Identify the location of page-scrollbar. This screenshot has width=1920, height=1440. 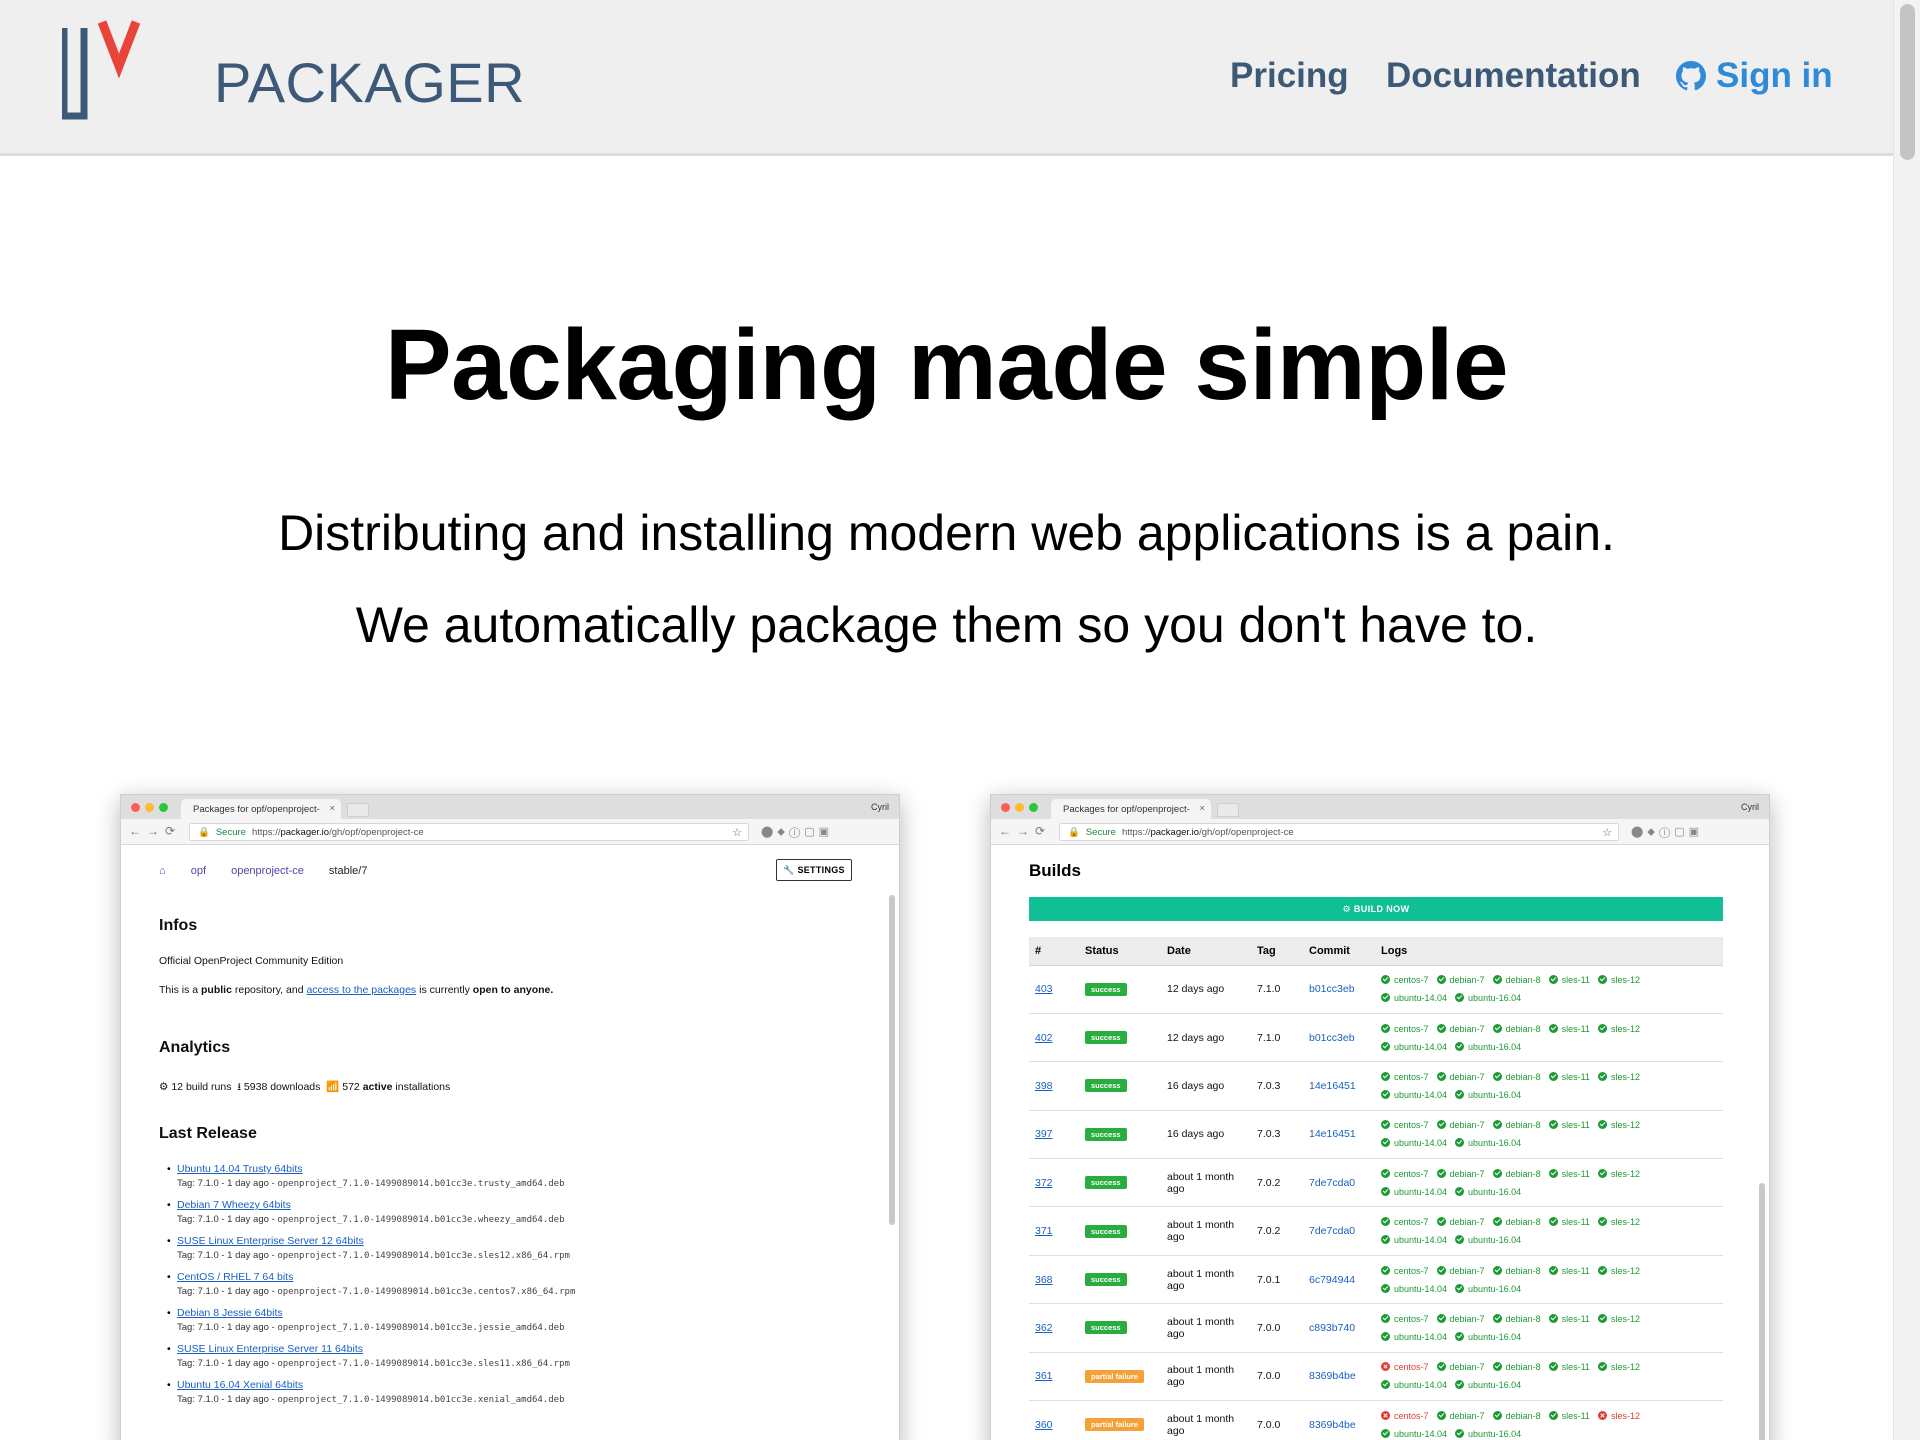
(1906, 720).